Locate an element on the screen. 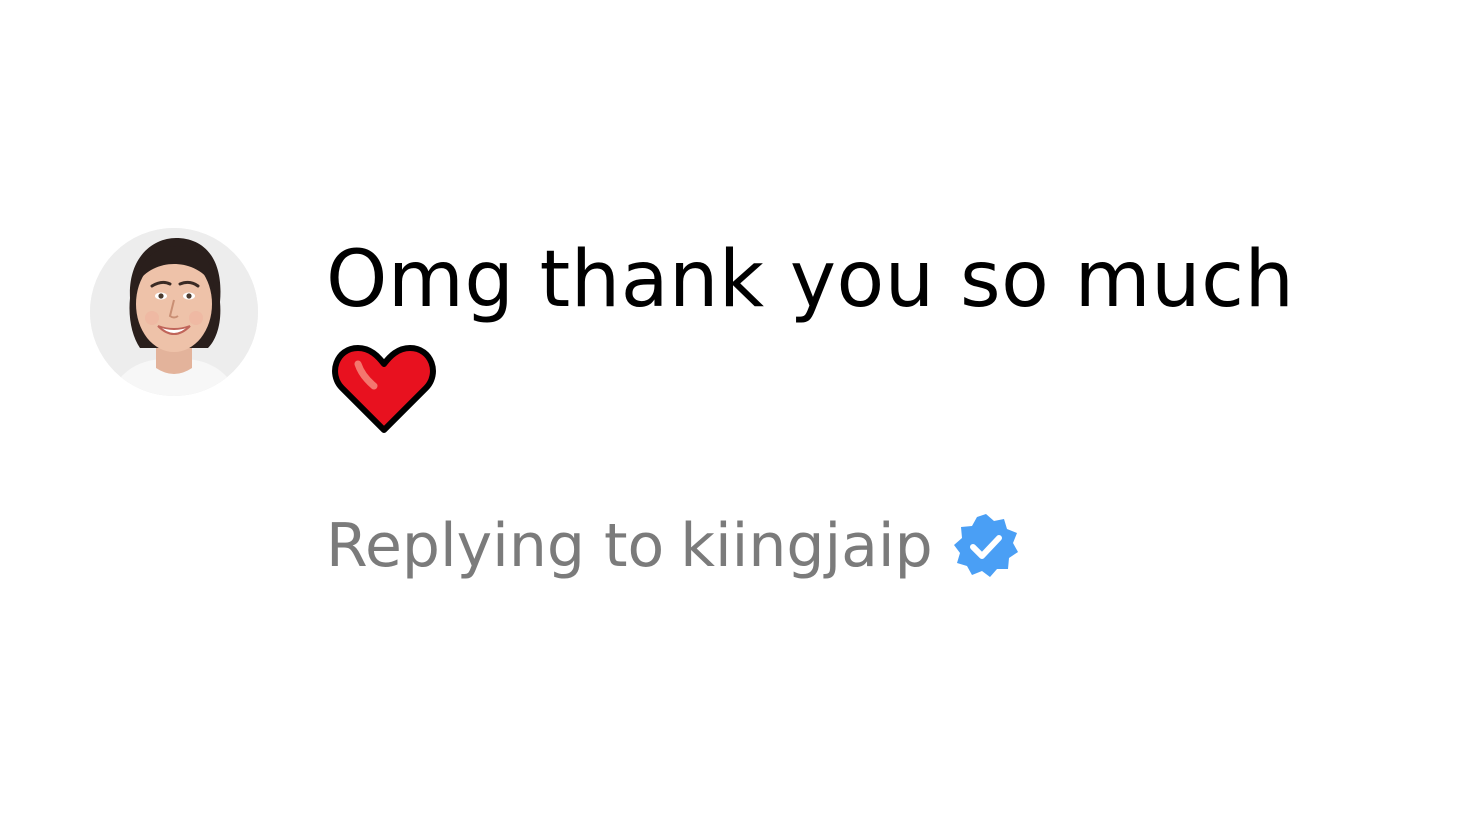  avatar is located at coordinates (174, 312).